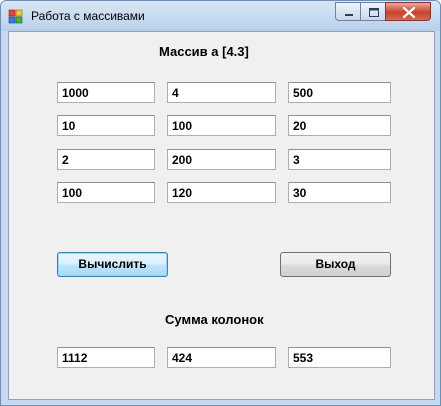 This screenshot has height=406, width=441. I want to click on app-icon, so click(16, 17).